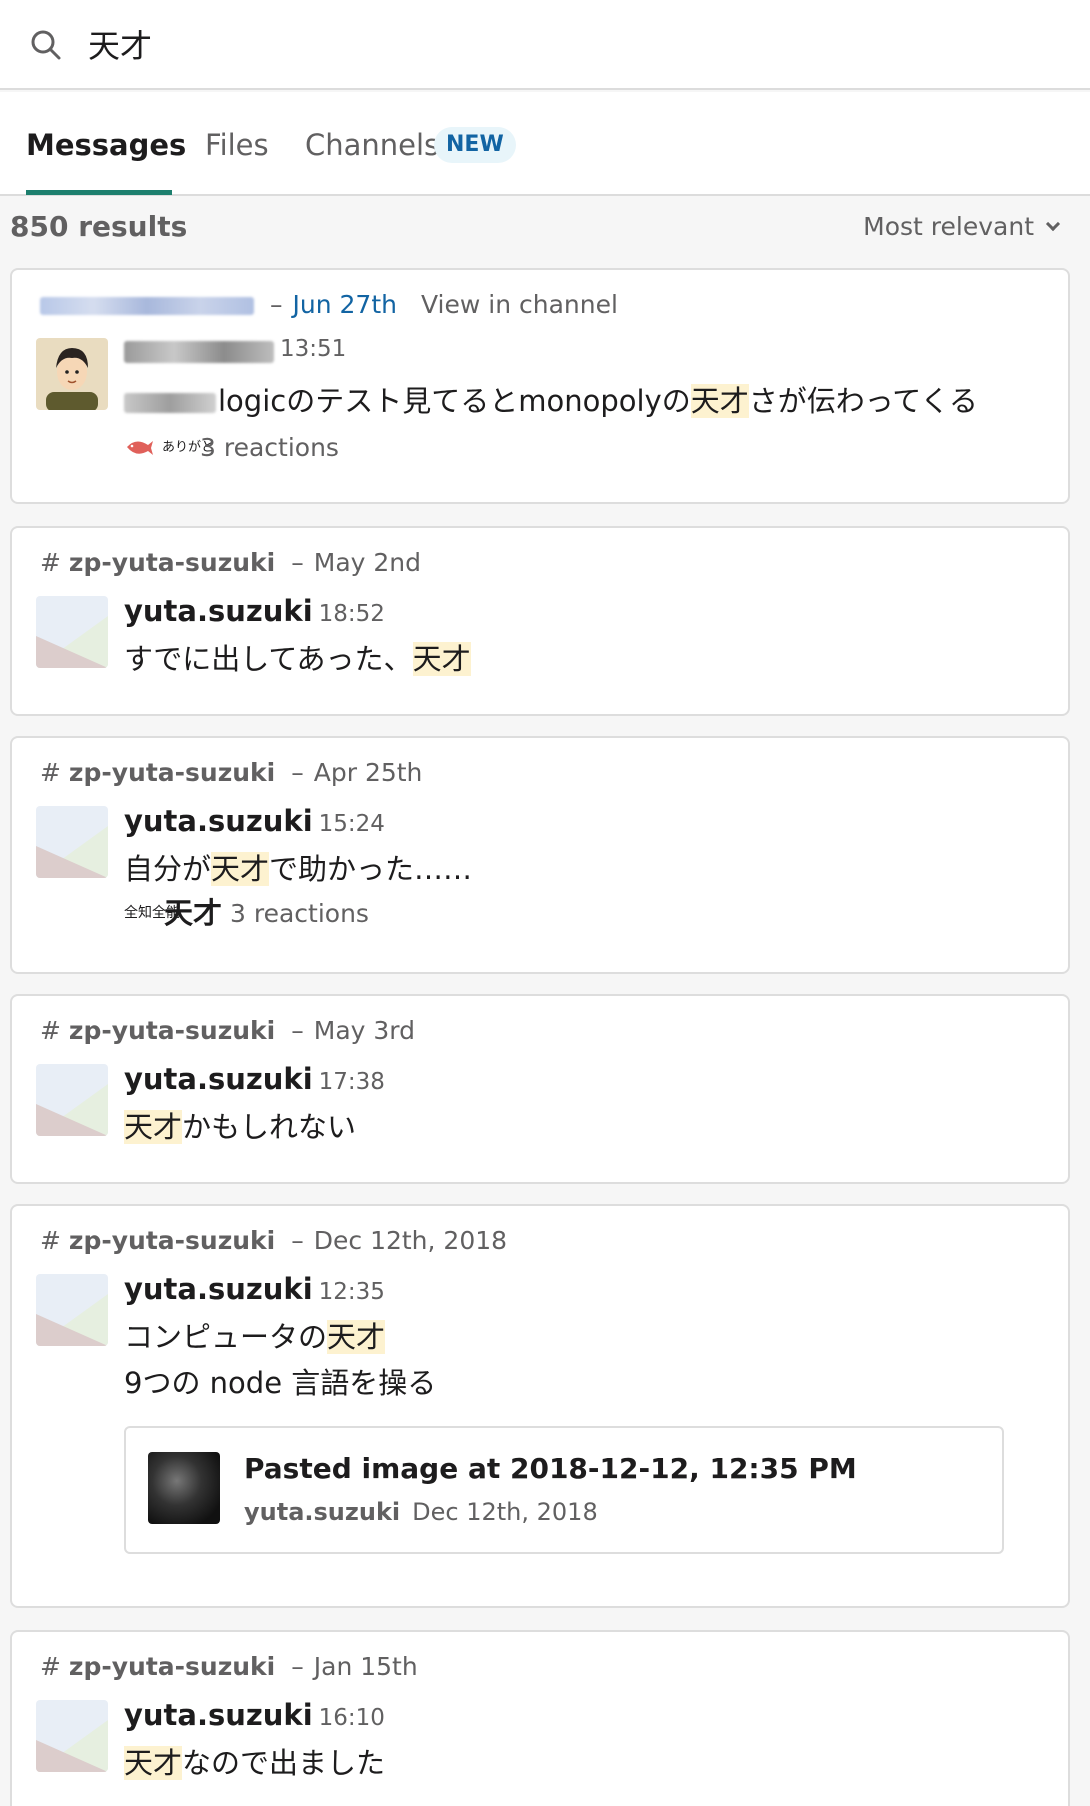 The height and width of the screenshot is (1806, 1090). What do you see at coordinates (352, 614) in the screenshot?
I see `message-time: 18:52` at bounding box center [352, 614].